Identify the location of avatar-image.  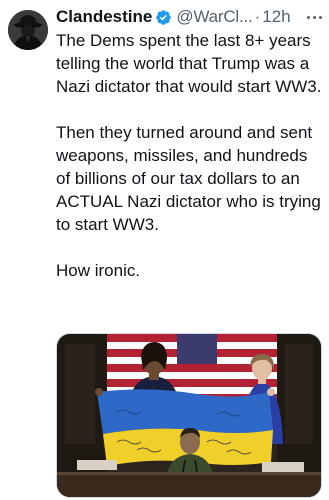
(28, 30).